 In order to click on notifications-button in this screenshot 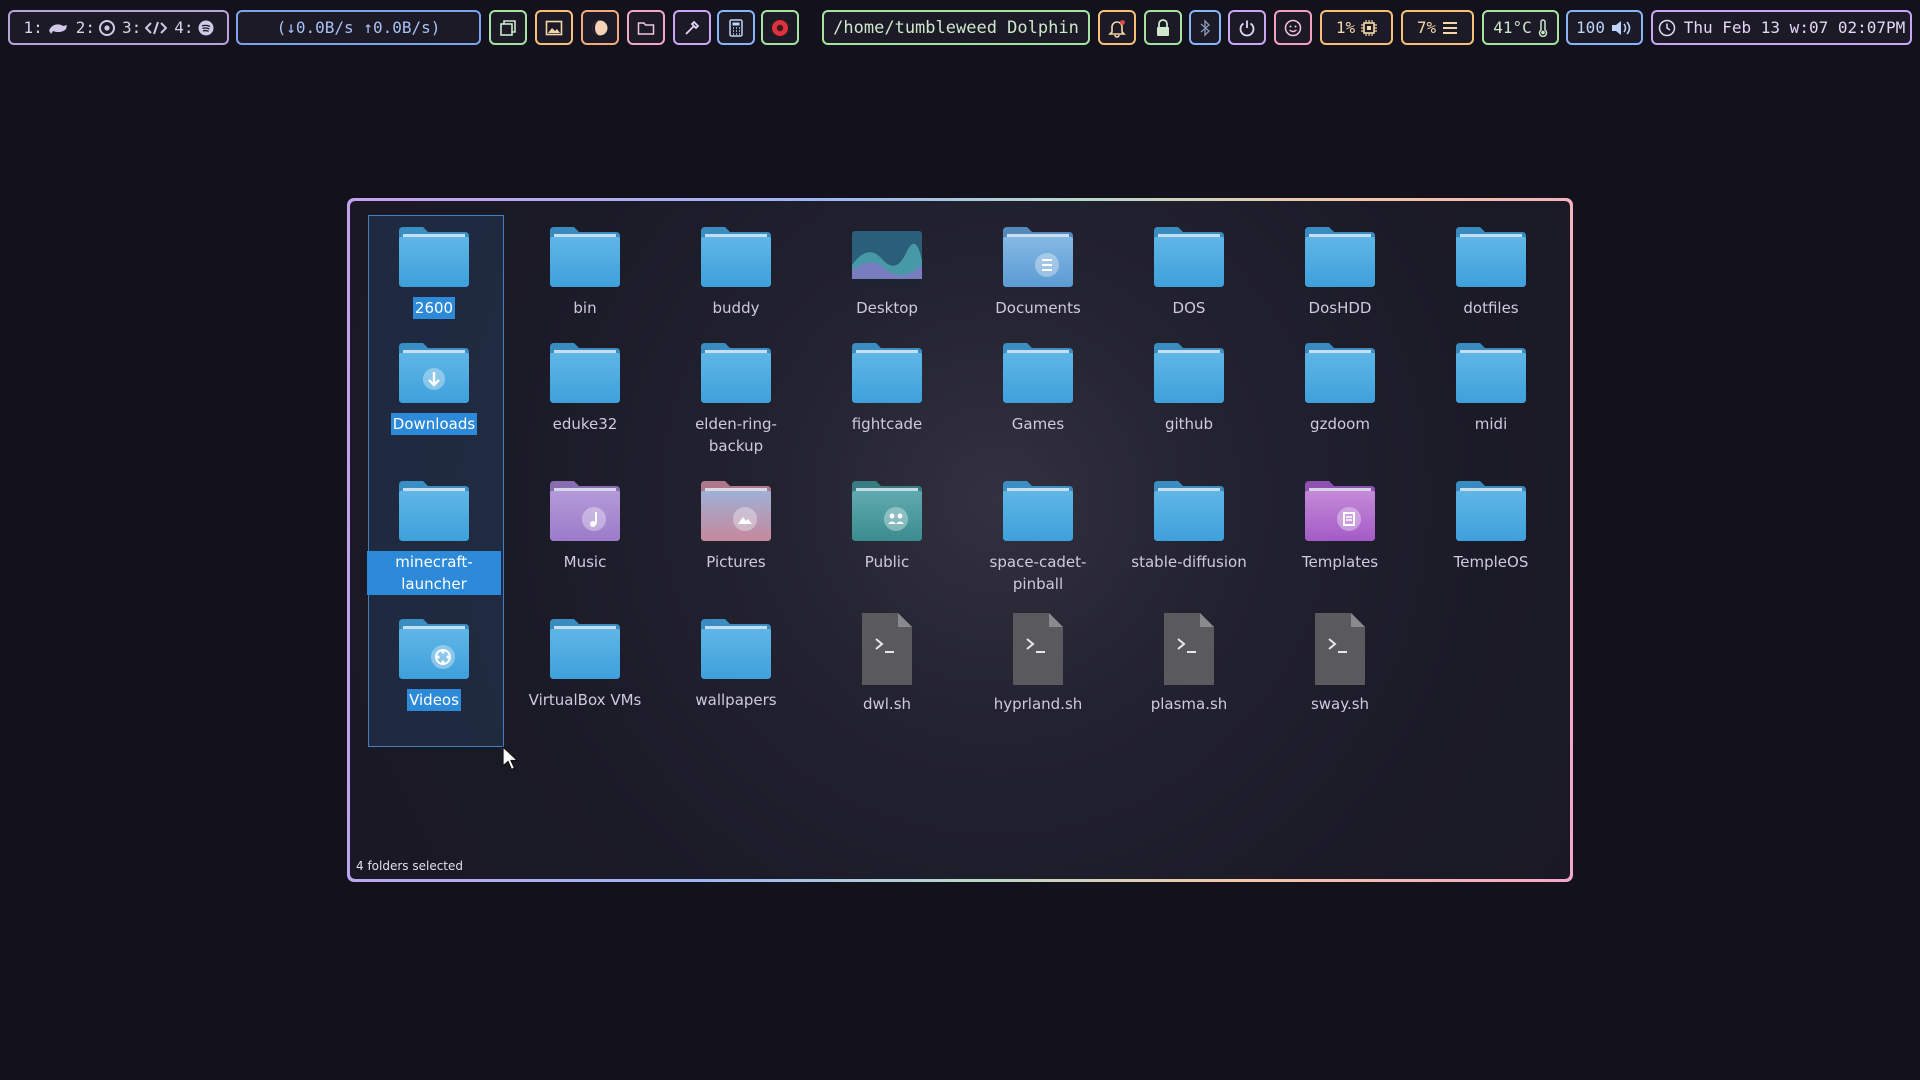, I will do `click(1117, 27)`.